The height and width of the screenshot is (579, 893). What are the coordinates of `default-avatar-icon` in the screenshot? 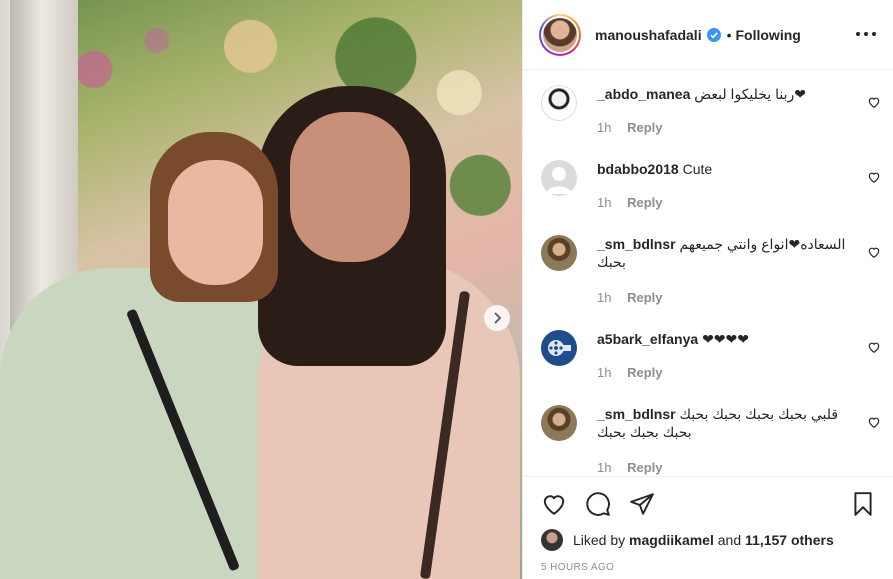 It's located at (559, 178).